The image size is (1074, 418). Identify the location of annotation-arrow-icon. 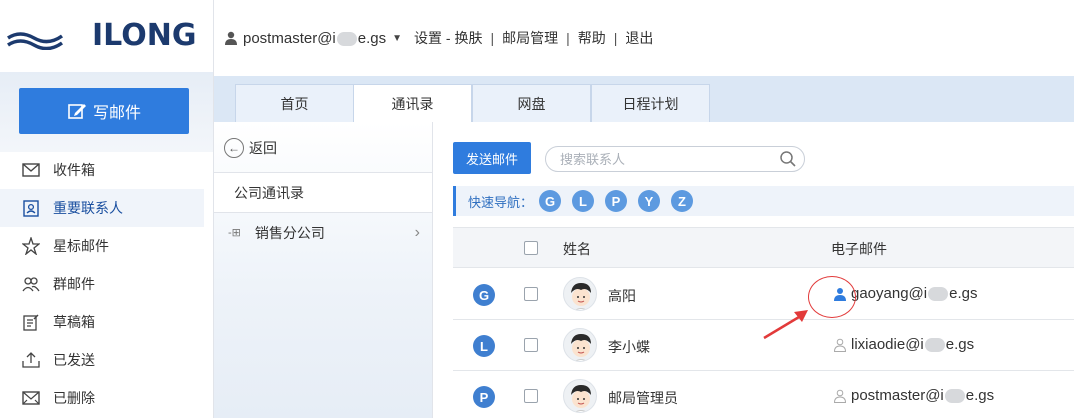
(785, 325).